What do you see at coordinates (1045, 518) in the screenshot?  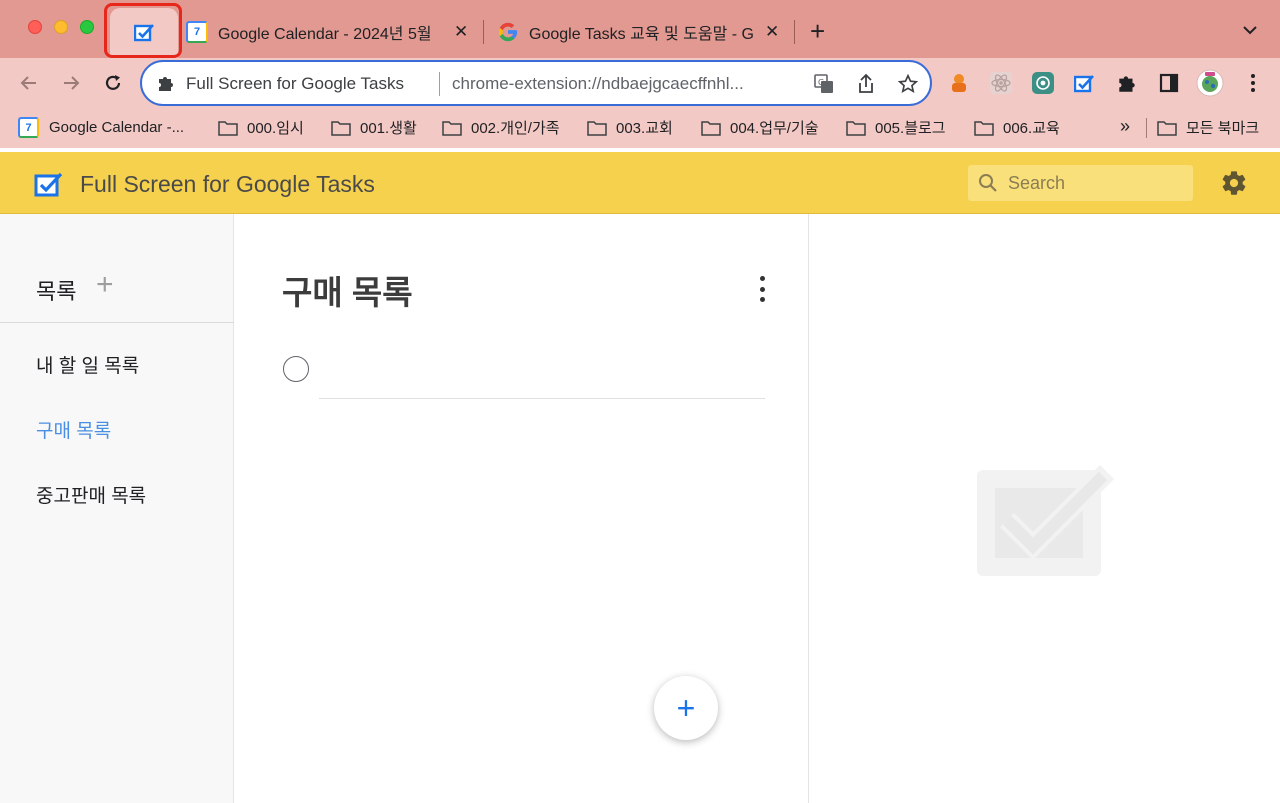 I see `empty-state-checkbox-icon` at bounding box center [1045, 518].